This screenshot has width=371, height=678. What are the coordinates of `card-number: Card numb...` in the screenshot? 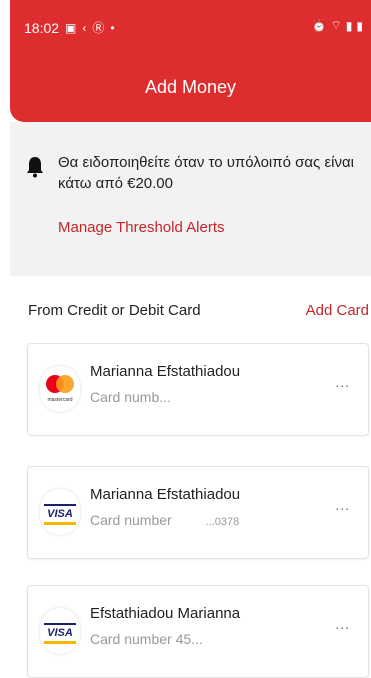 It's located at (130, 397).